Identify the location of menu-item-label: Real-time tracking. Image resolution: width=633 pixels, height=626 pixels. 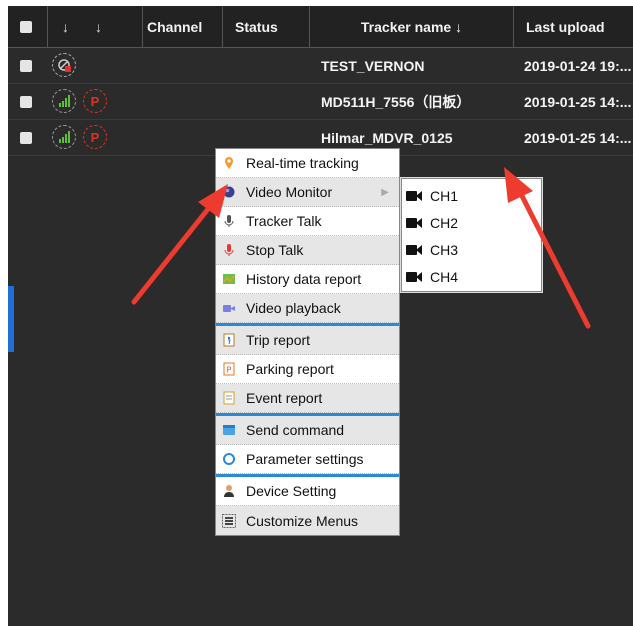
(302, 163).